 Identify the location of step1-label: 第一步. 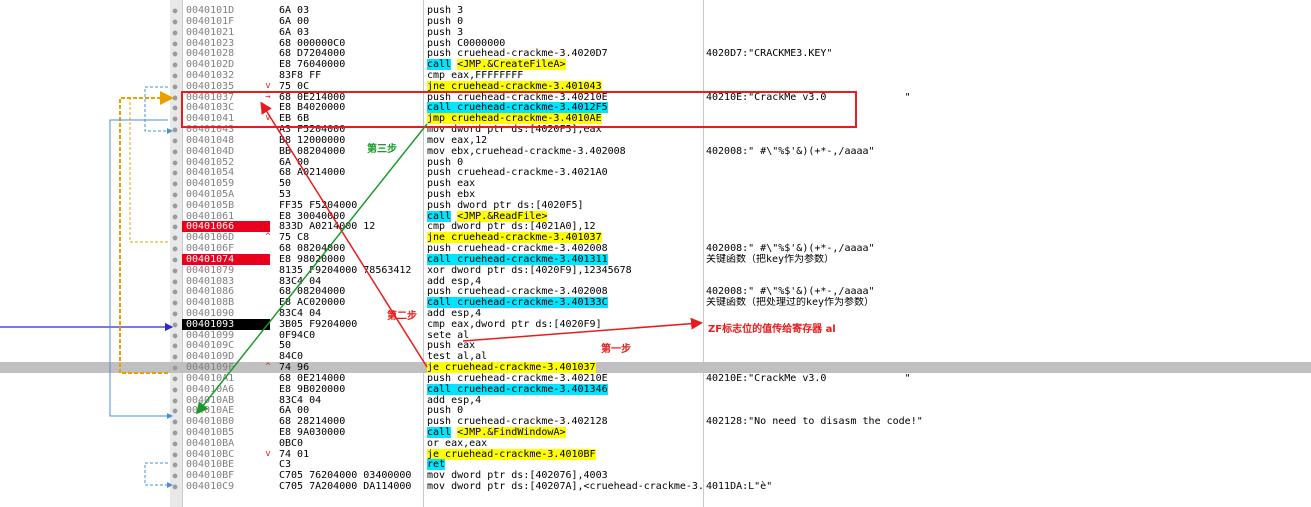
(616, 349).